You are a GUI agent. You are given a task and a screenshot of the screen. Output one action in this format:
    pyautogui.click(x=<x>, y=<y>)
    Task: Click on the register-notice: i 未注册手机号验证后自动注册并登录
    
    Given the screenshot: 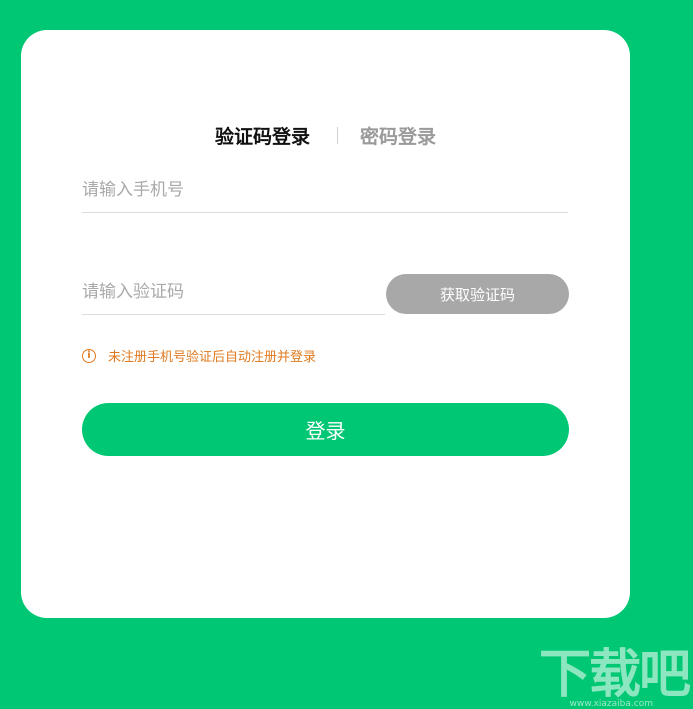 What is the action you would take?
    pyautogui.click(x=199, y=355)
    